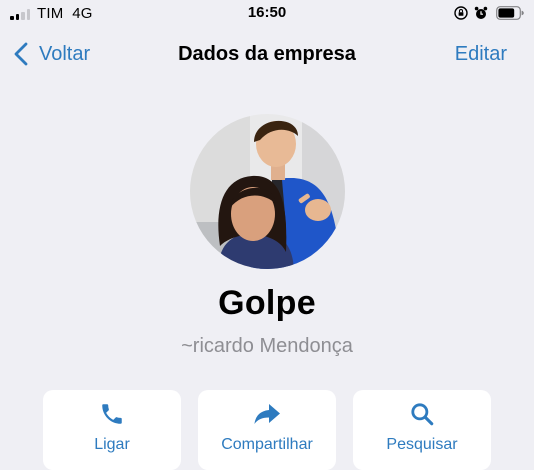 The width and height of the screenshot is (534, 470). Describe the element at coordinates (510, 13) in the screenshot. I see `battery-icon` at that location.